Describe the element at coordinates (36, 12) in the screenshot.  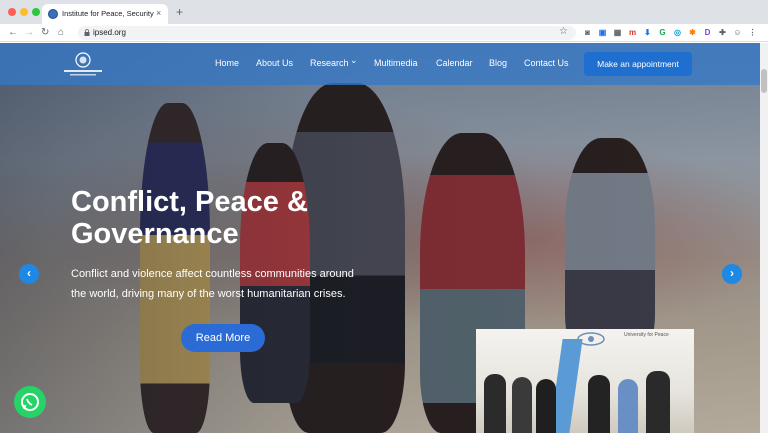
I see `maximize-window-button` at that location.